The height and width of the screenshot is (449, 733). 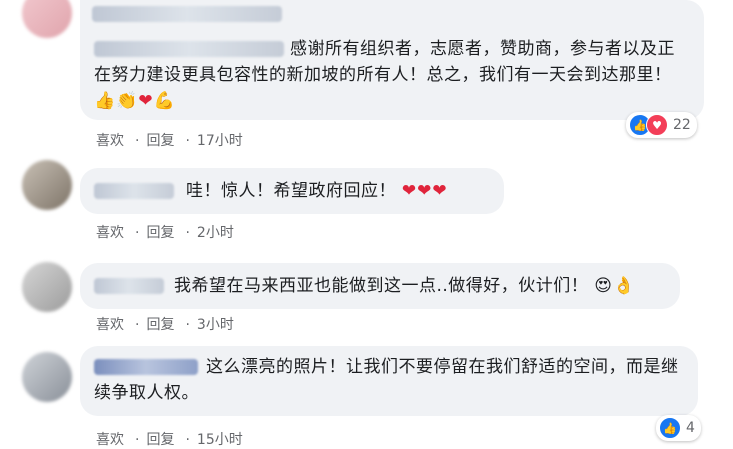 I want to click on reaction-summary: 👍 4, so click(x=678, y=428).